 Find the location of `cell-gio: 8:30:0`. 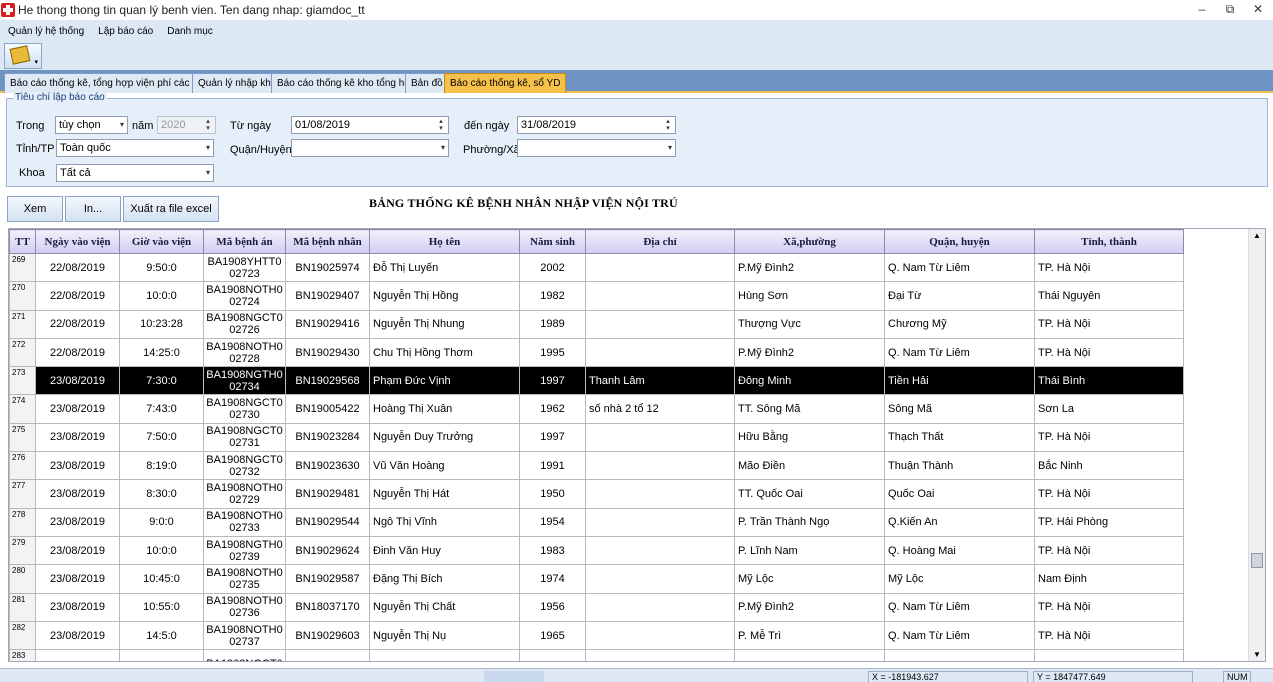

cell-gio: 8:30:0 is located at coordinates (161, 494).